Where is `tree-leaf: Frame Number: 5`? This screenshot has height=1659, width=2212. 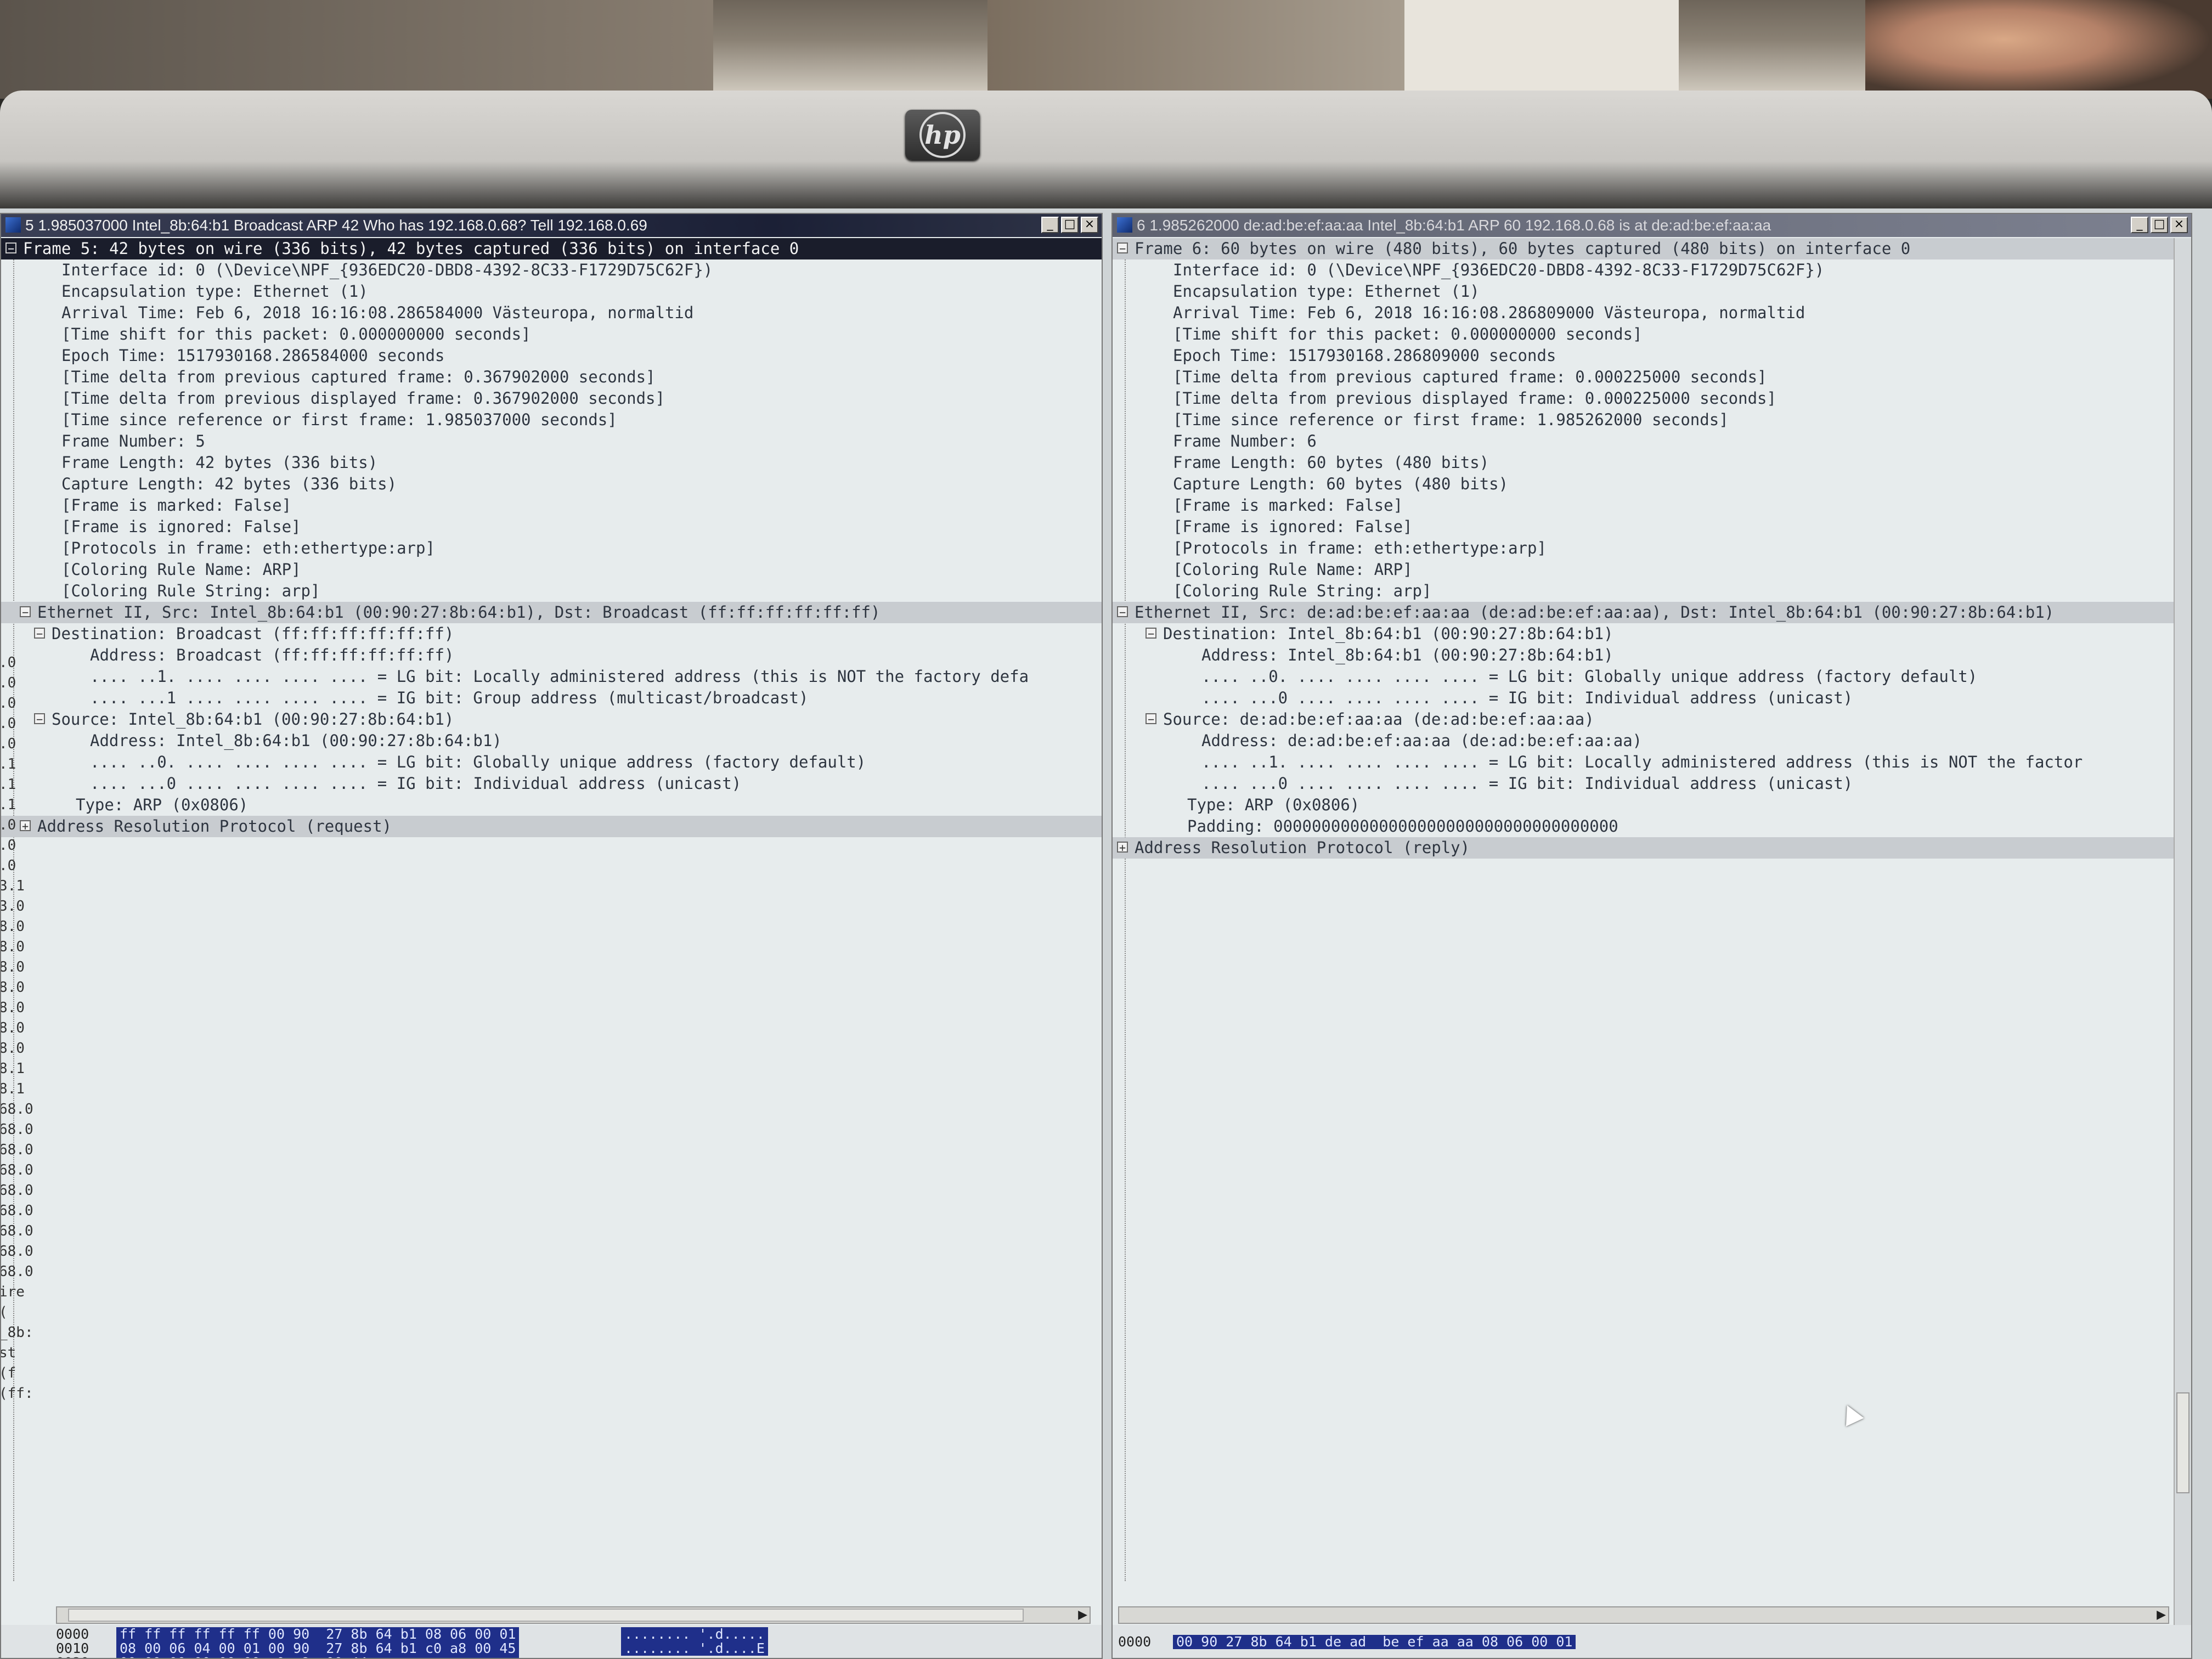
tree-leaf: Frame Number: 5 is located at coordinates (551, 442).